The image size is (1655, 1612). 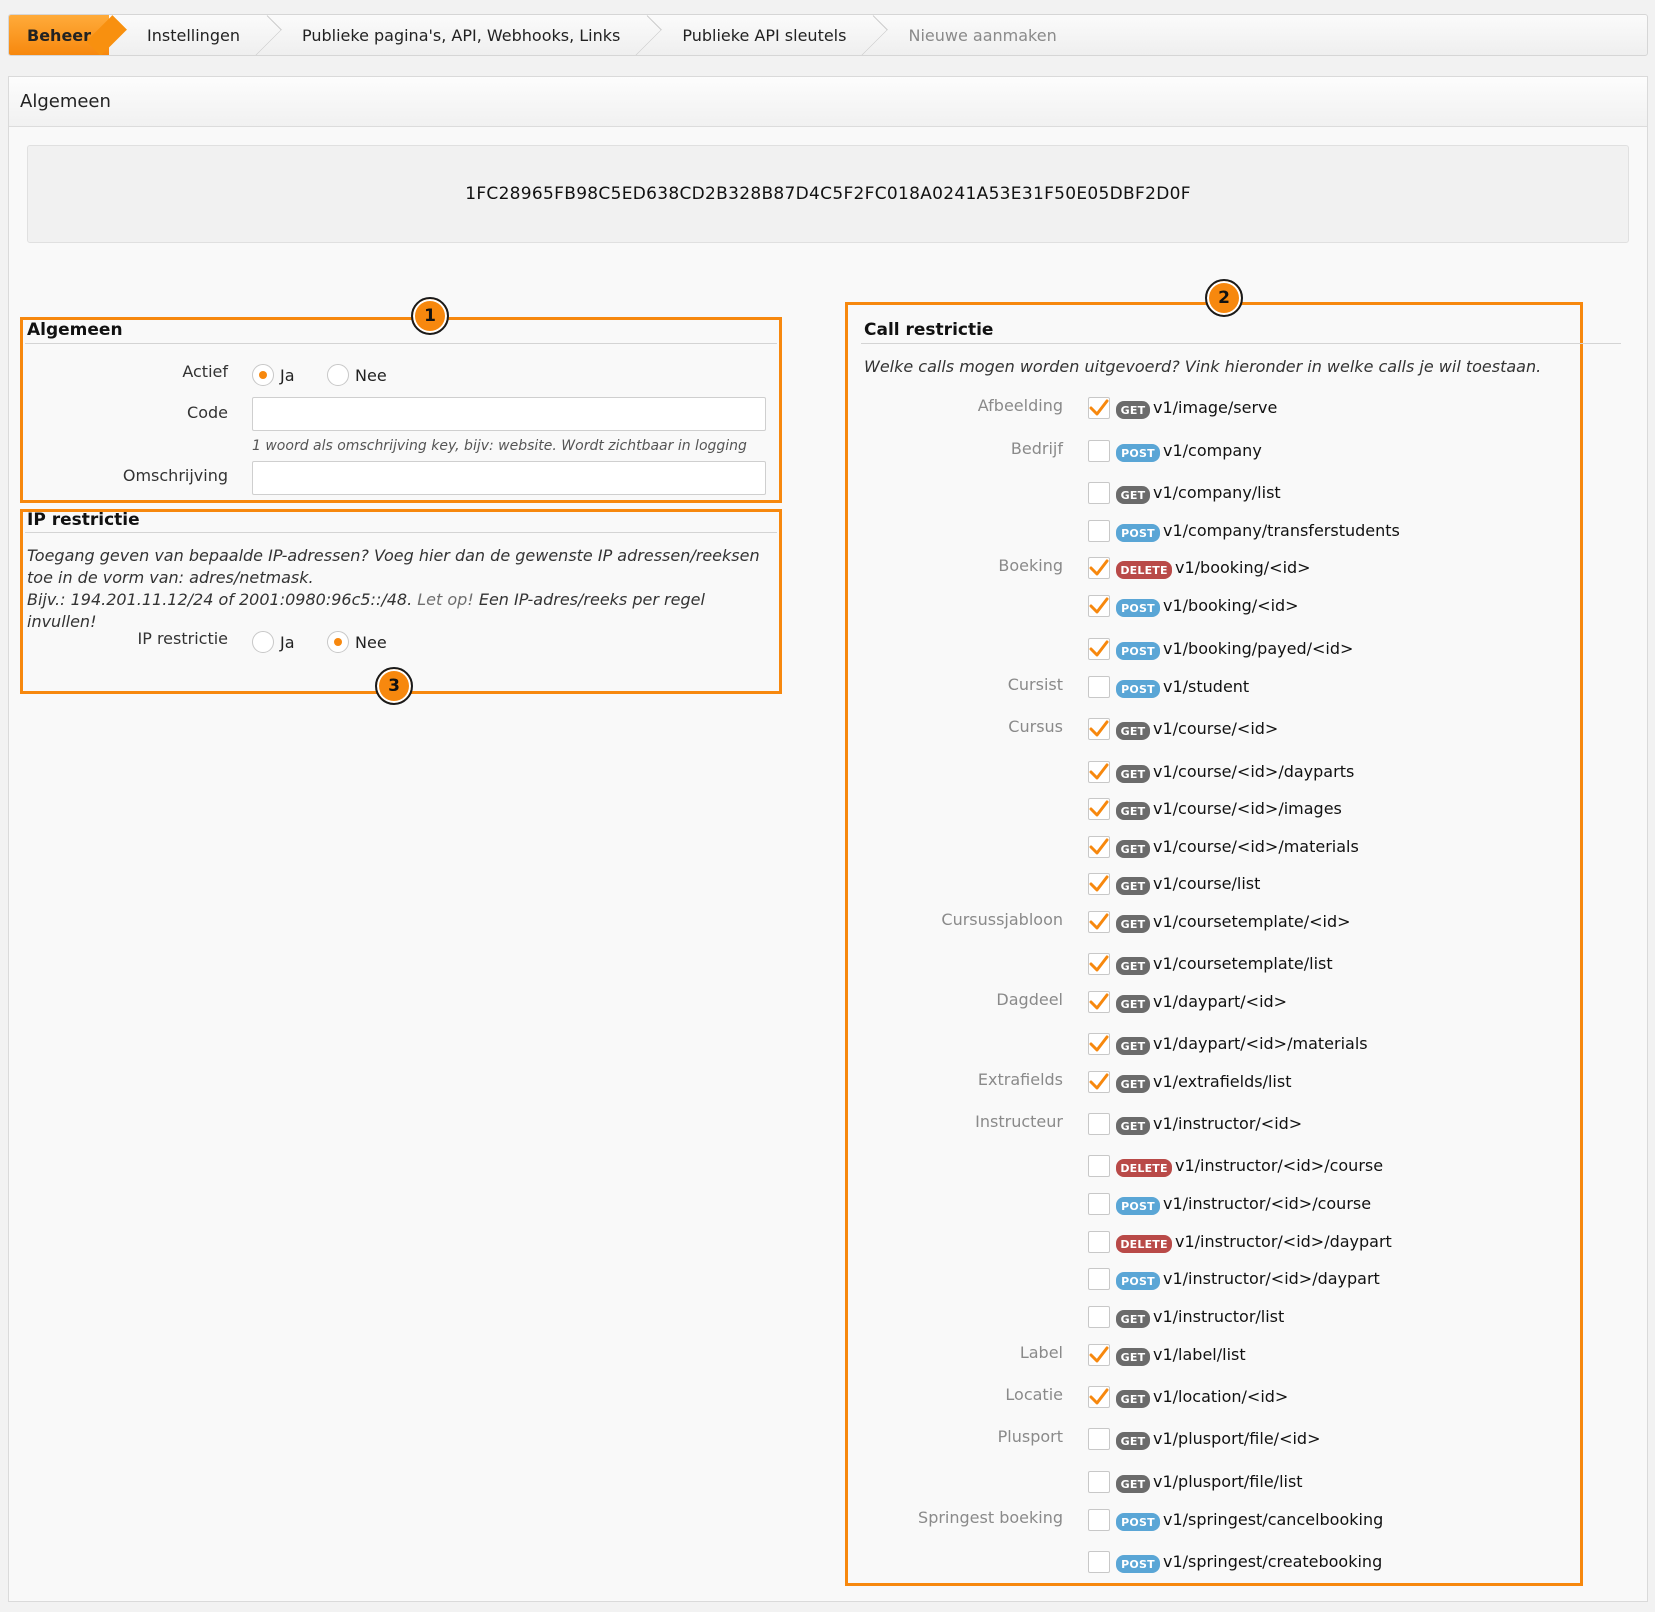 What do you see at coordinates (1219, 1316) in the screenshot?
I see `call-path: v1/instructor/list` at bounding box center [1219, 1316].